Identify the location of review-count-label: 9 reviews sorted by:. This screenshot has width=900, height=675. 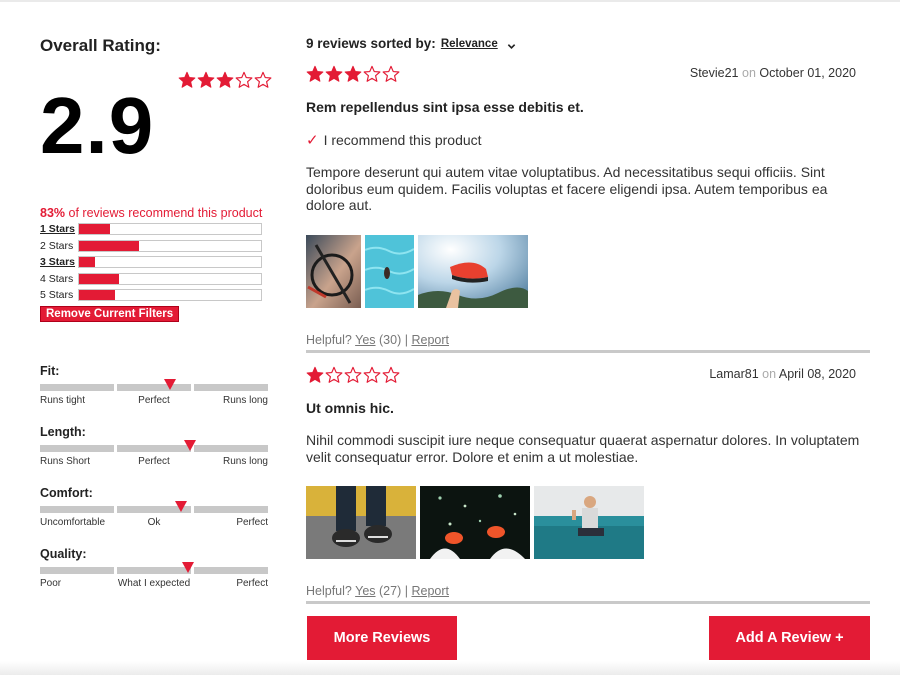
(371, 43).